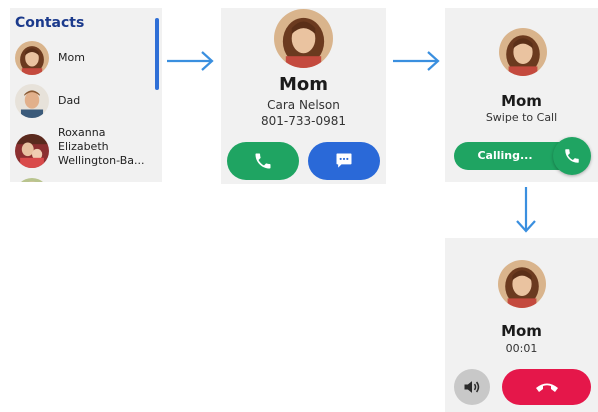 The height and width of the screenshot is (412, 598). I want to click on flow-arrow-down-icon, so click(526, 210).